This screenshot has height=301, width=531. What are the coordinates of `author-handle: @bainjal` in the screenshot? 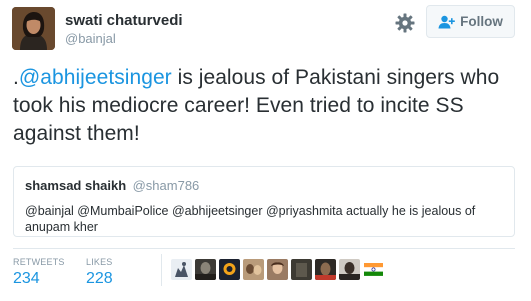 It's located at (124, 38).